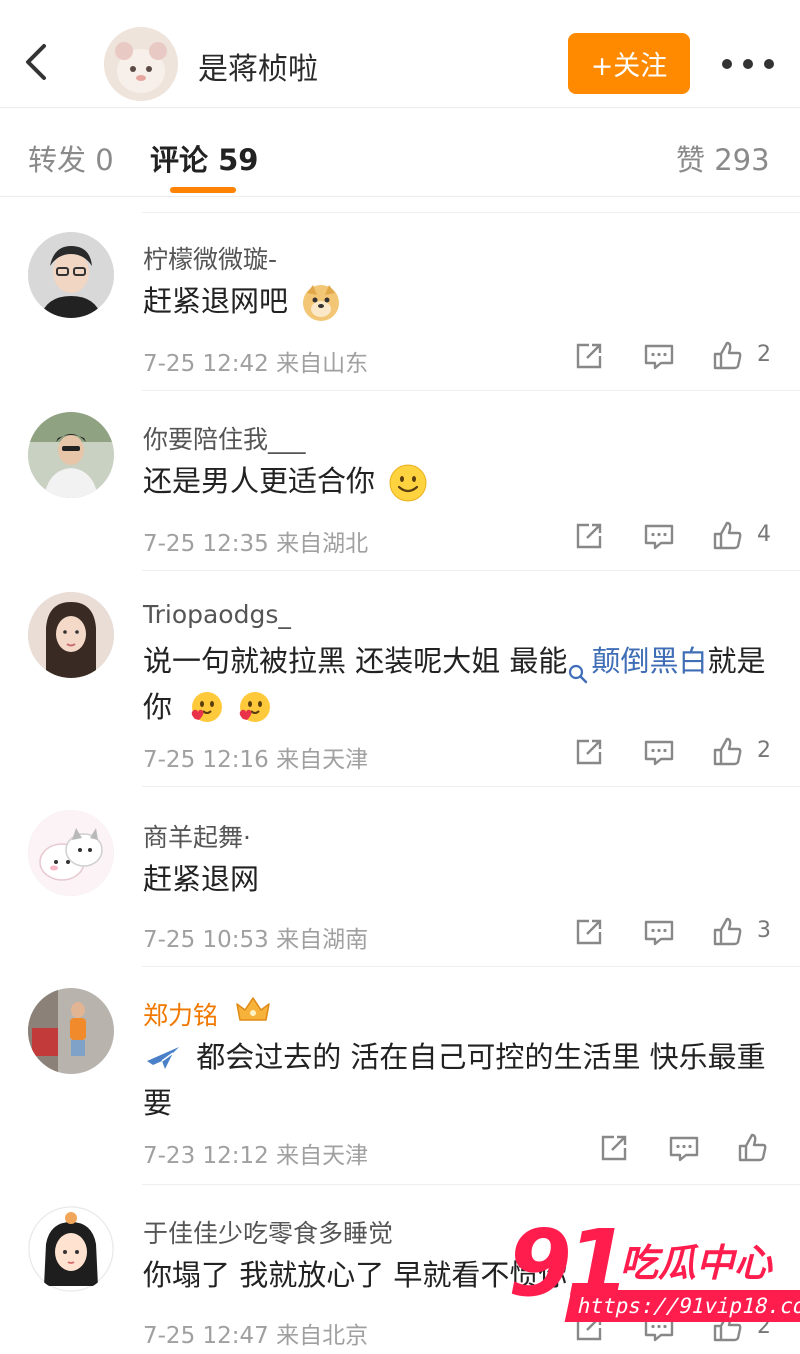  I want to click on comment-time: 7-25 10:53, so click(206, 940).